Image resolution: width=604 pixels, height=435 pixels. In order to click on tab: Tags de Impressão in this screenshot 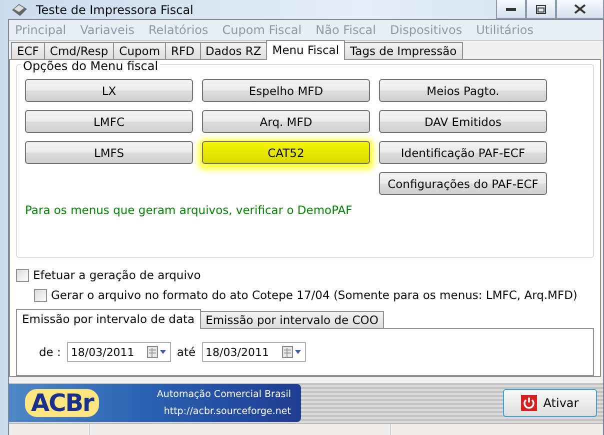, I will do `click(403, 51)`.